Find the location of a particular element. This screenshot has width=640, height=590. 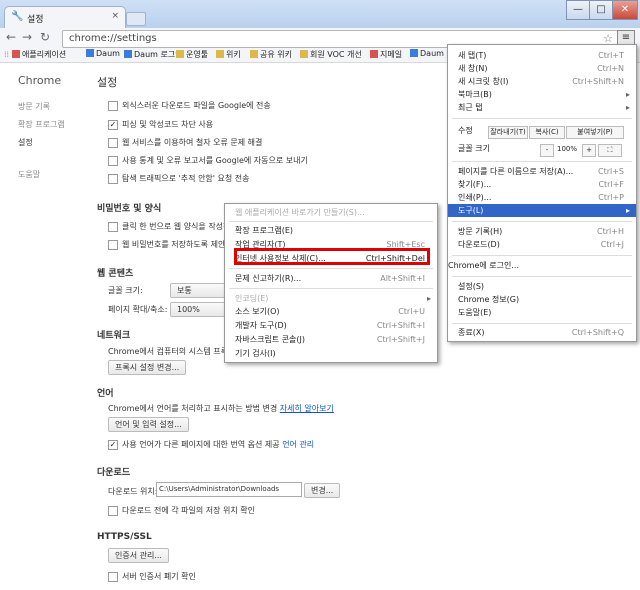

bookmark-item: 운영툴 is located at coordinates (192, 54).